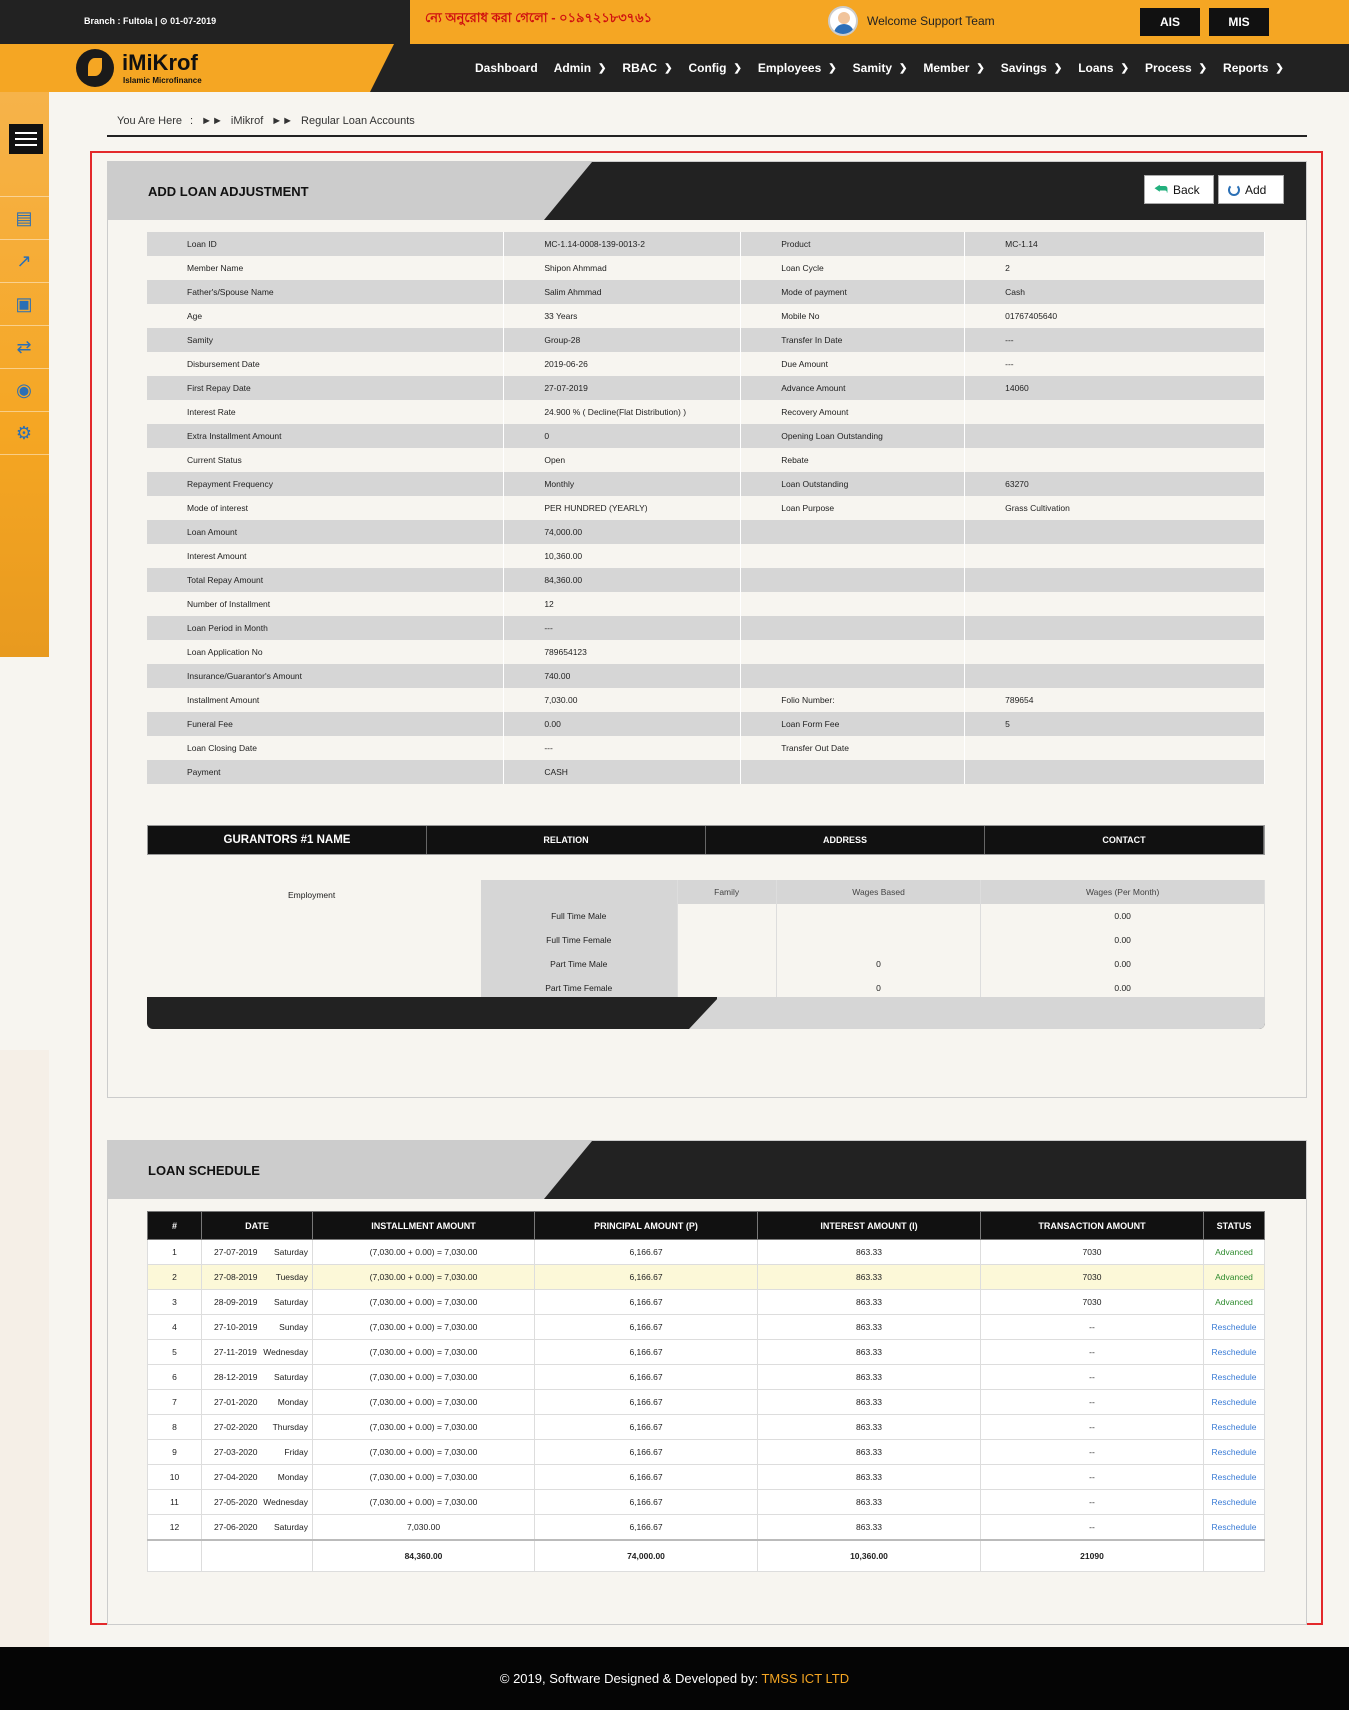 This screenshot has height=1710, width=1349. Describe the element at coordinates (953, 68) in the screenshot. I see `nav-member: Member ❯` at that location.